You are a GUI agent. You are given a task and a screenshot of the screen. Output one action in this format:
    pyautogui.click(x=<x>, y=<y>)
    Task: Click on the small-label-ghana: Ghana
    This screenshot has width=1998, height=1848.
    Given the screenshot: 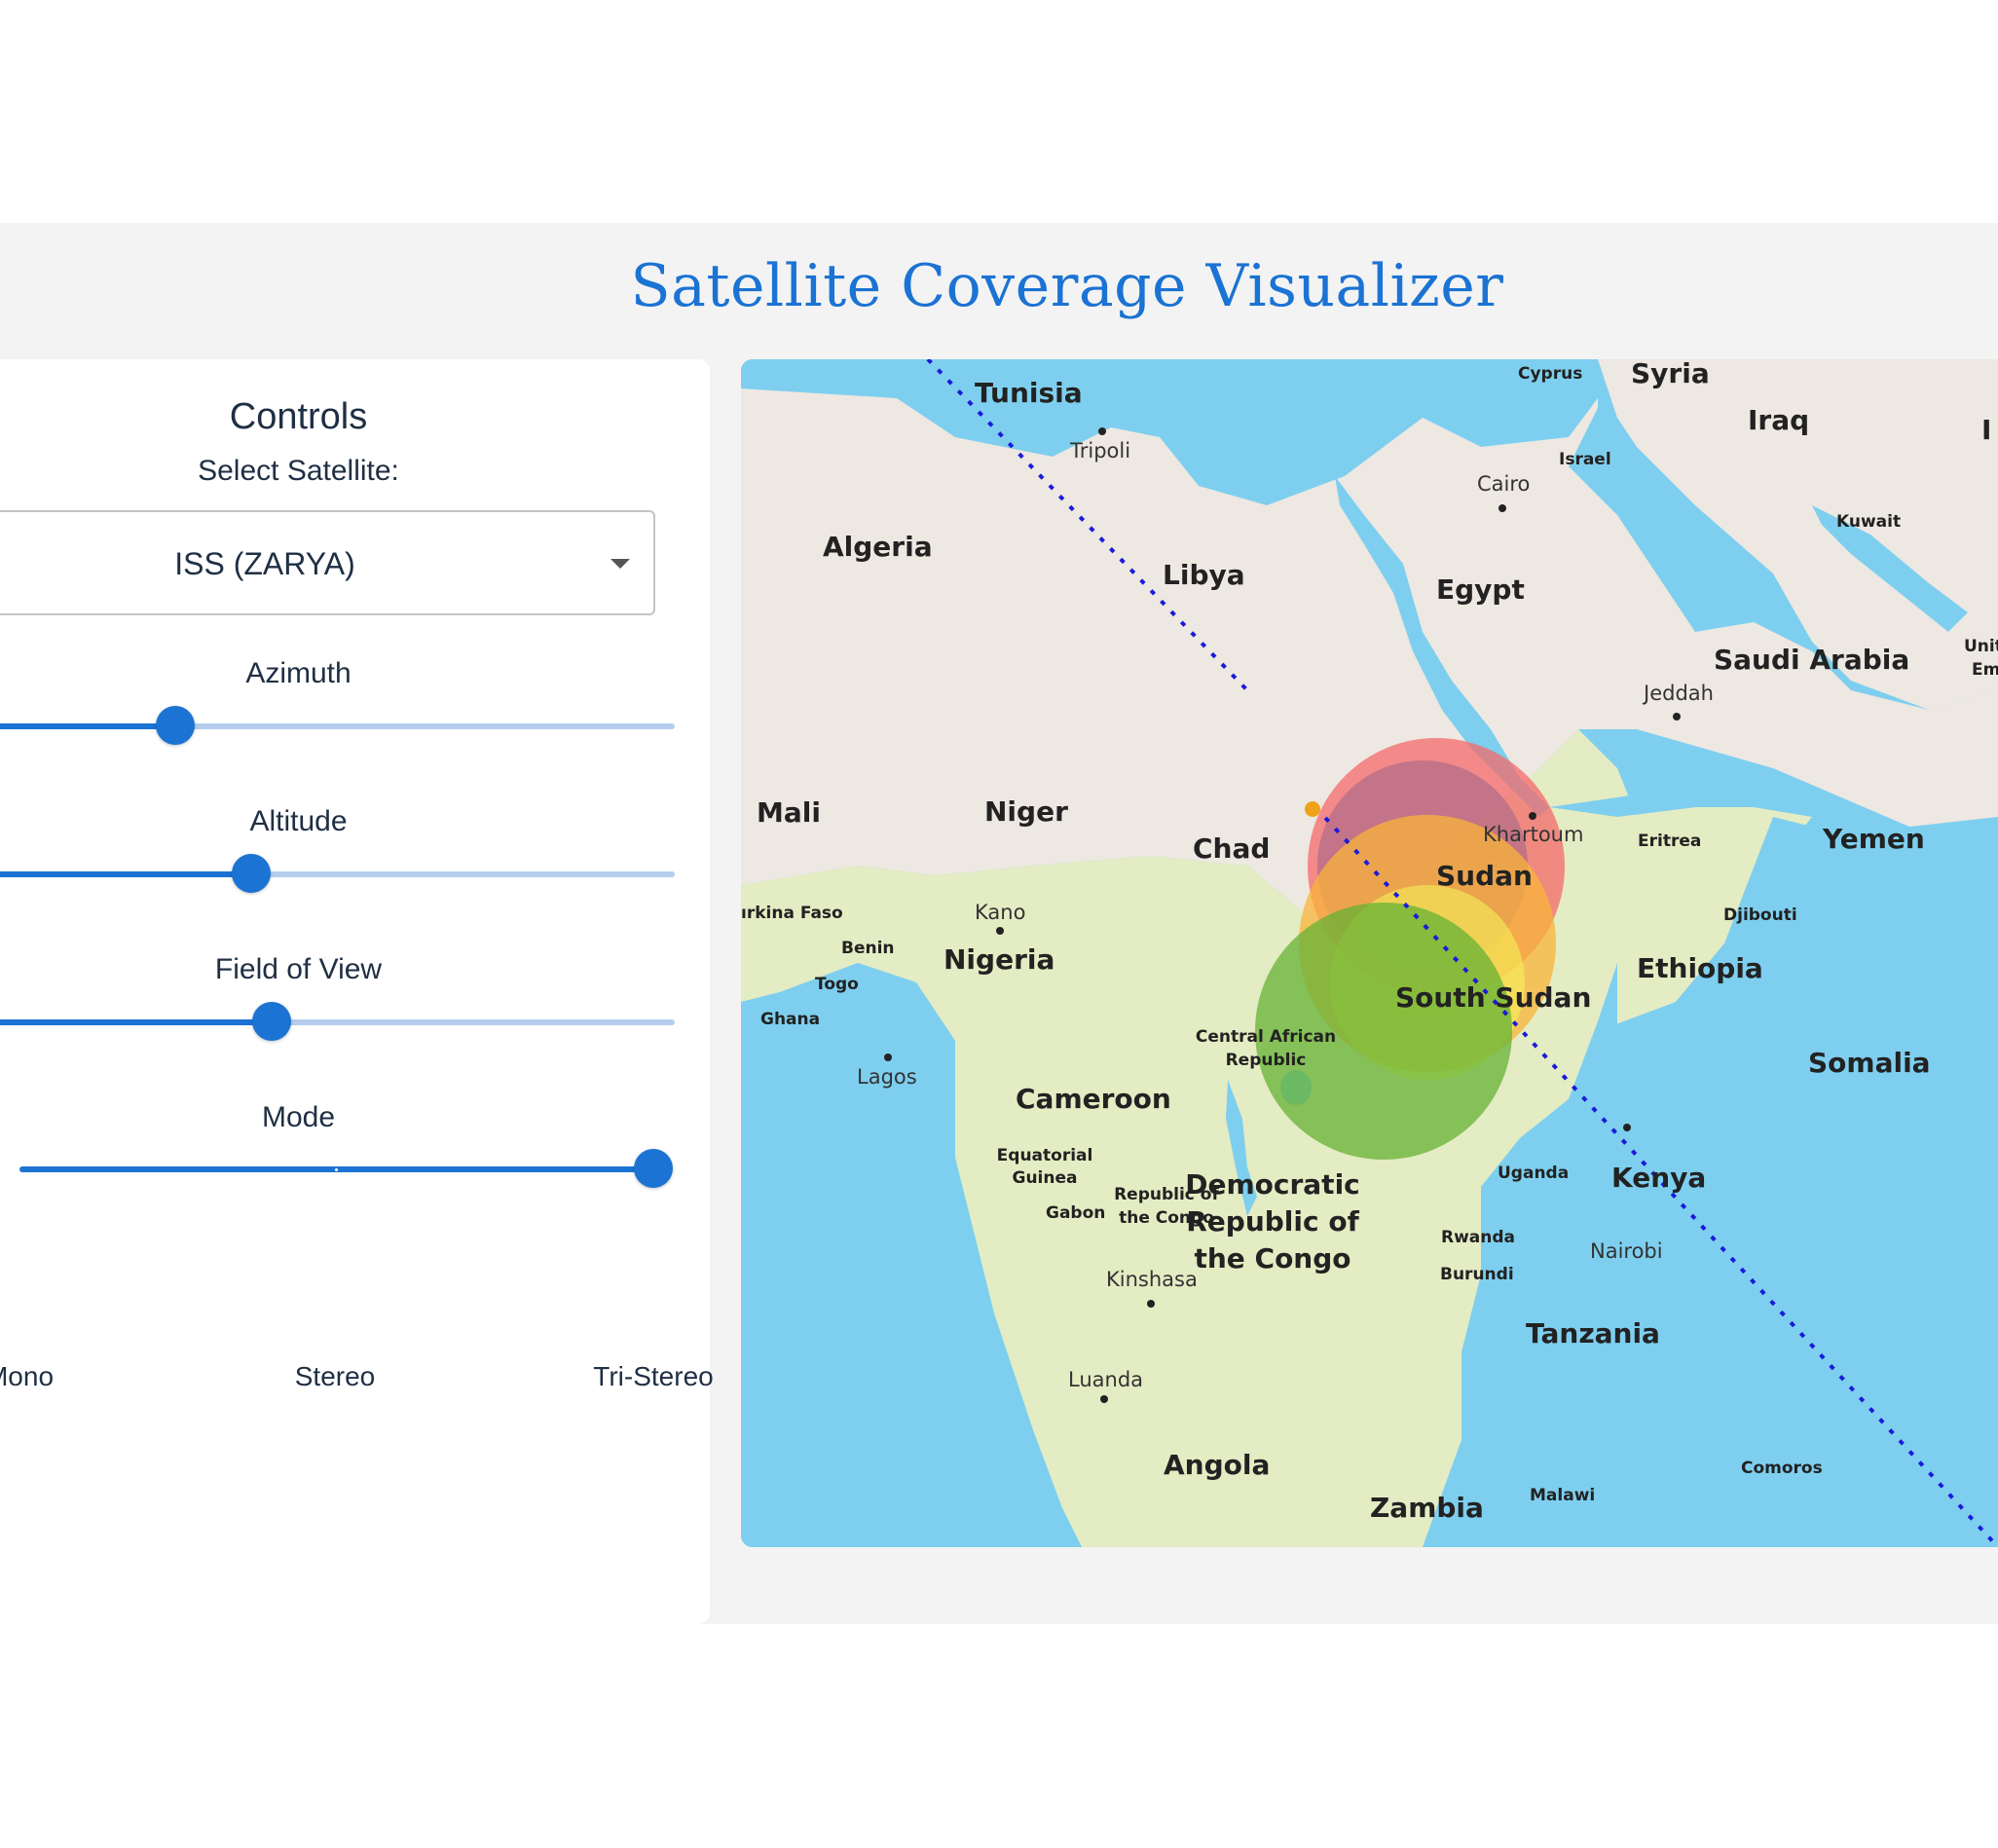 What is the action you would take?
    pyautogui.click(x=790, y=1019)
    